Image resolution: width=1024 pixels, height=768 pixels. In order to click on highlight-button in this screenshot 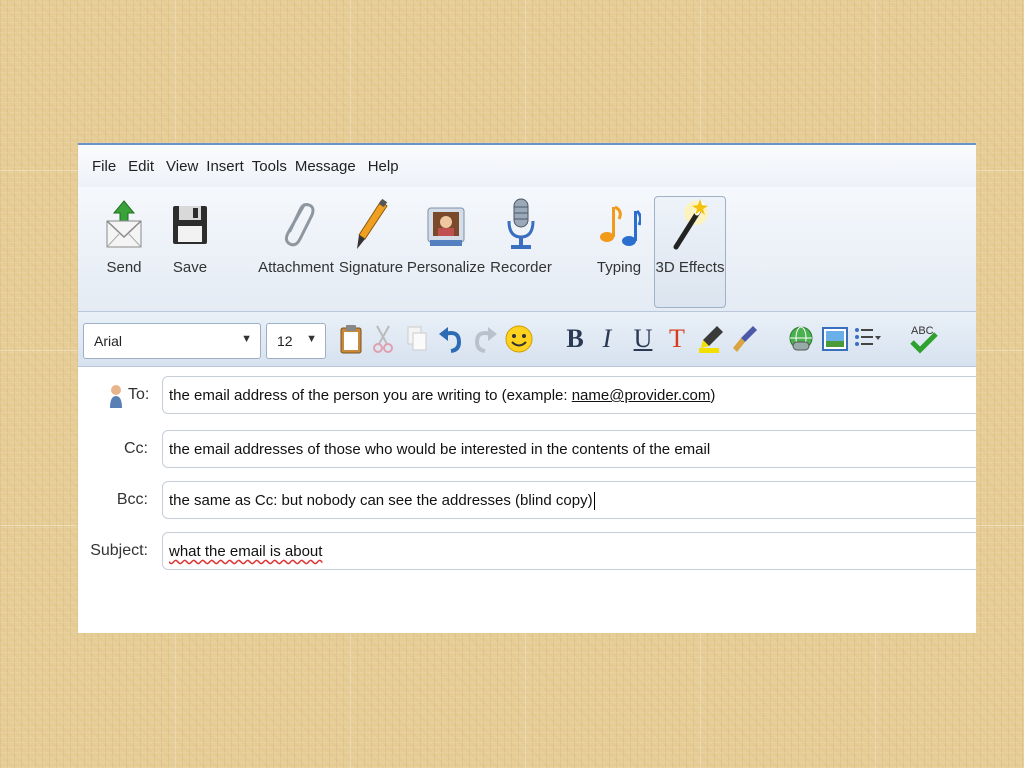, I will do `click(711, 339)`.